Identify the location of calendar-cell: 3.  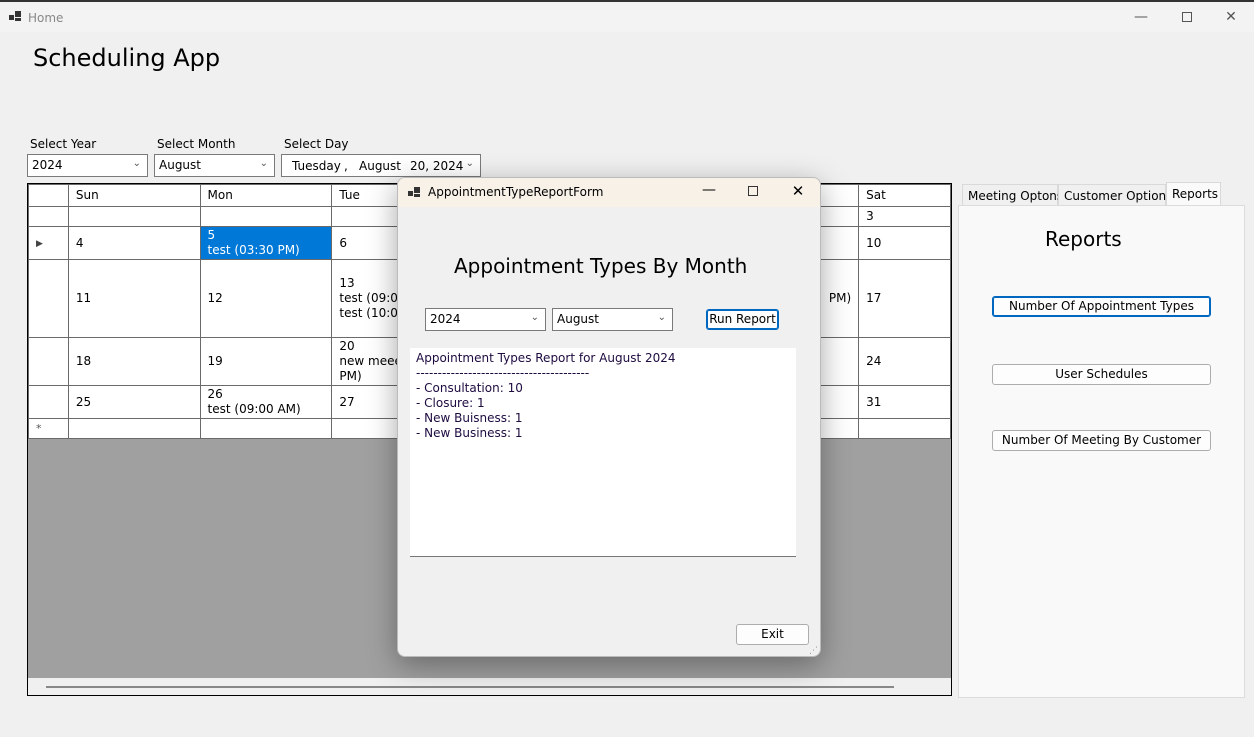
(904, 216).